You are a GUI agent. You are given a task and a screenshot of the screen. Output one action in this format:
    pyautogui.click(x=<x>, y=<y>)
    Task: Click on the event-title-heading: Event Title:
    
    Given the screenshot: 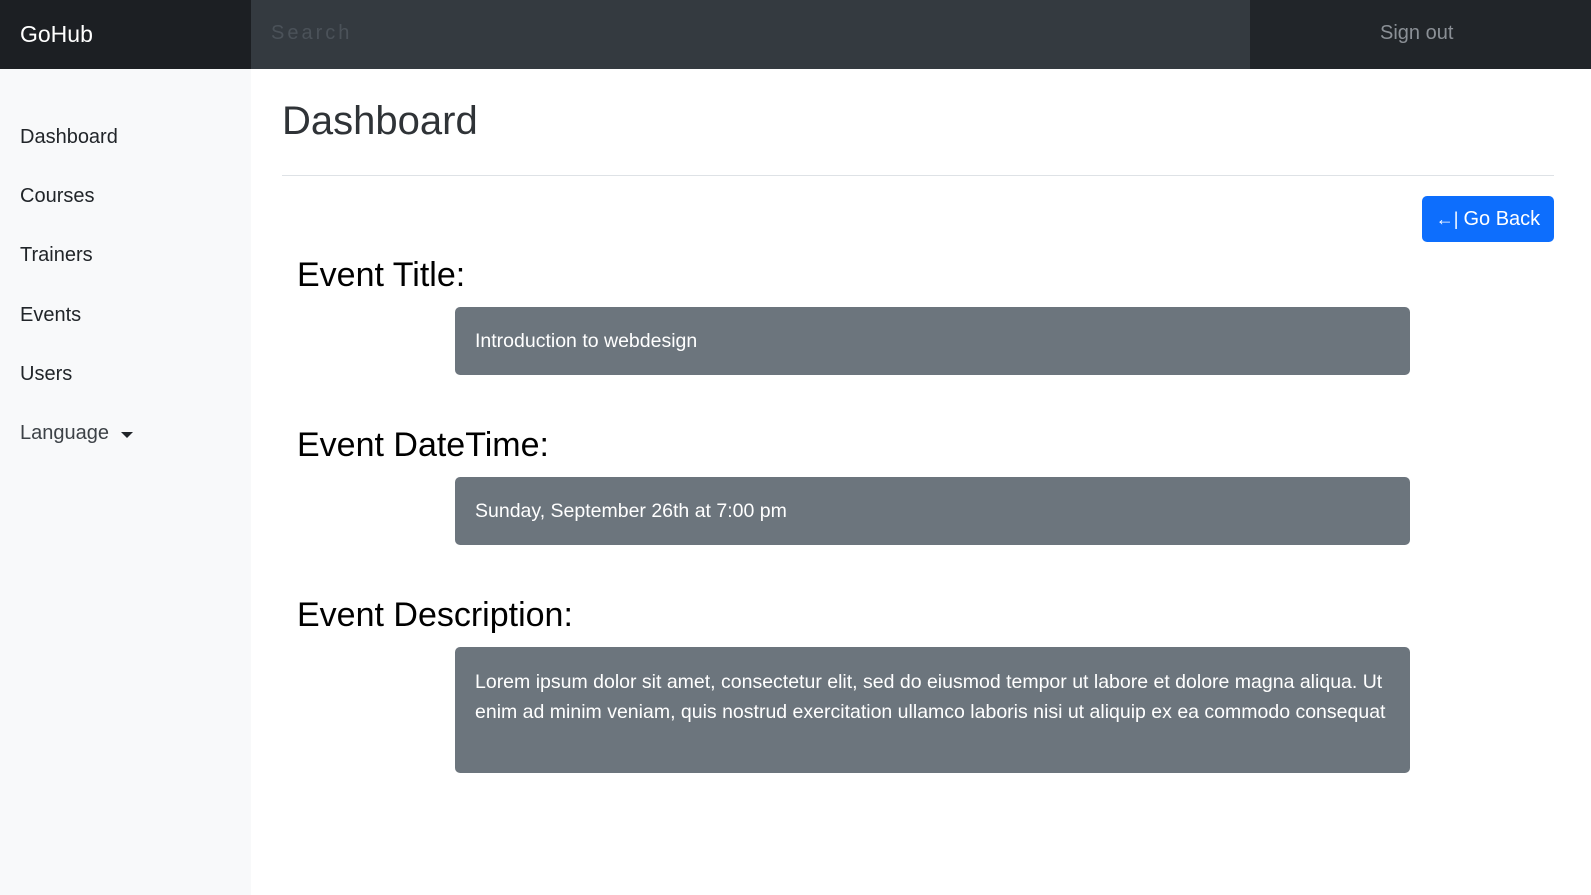 What is the action you would take?
    pyautogui.click(x=381, y=275)
    